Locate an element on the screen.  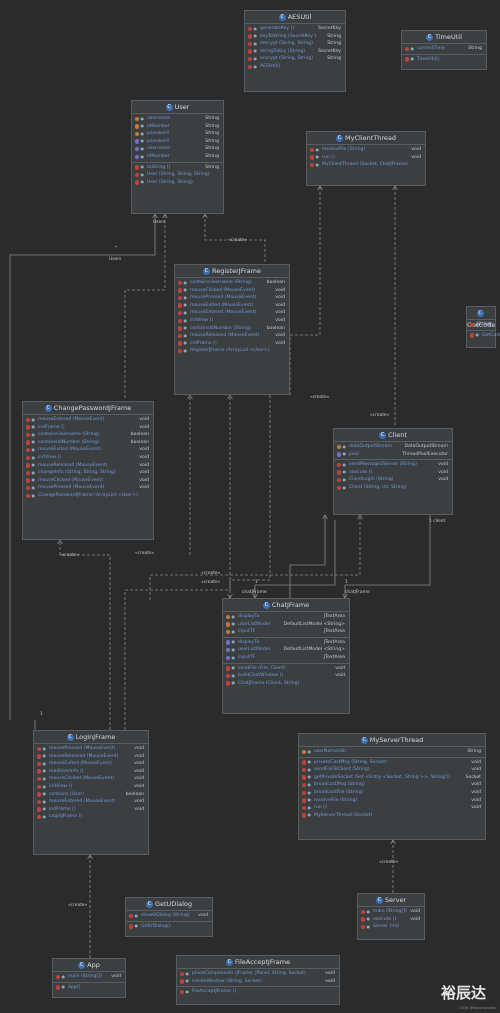
member-row: ● stringToKey (String) SecretKey is located at coordinates (295, 52).